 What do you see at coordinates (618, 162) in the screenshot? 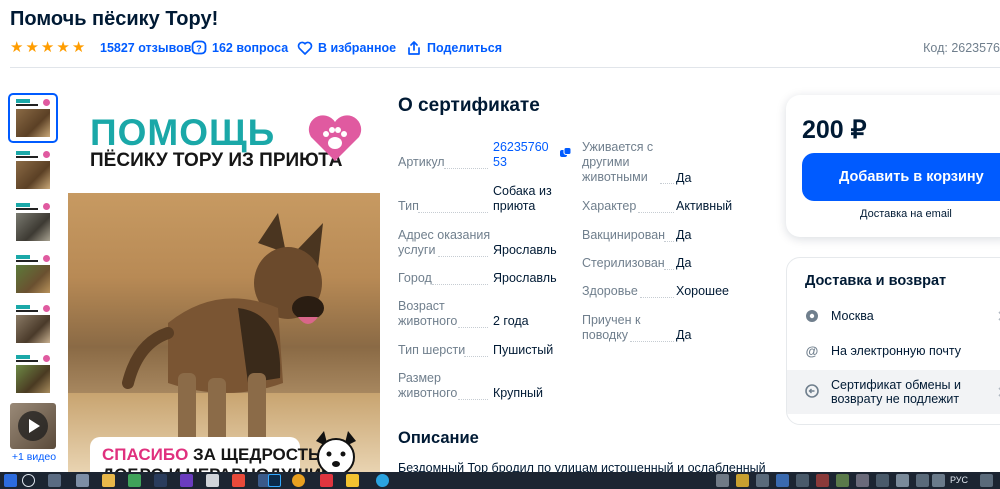
I see `spec-label: Уживается с другими животными` at bounding box center [618, 162].